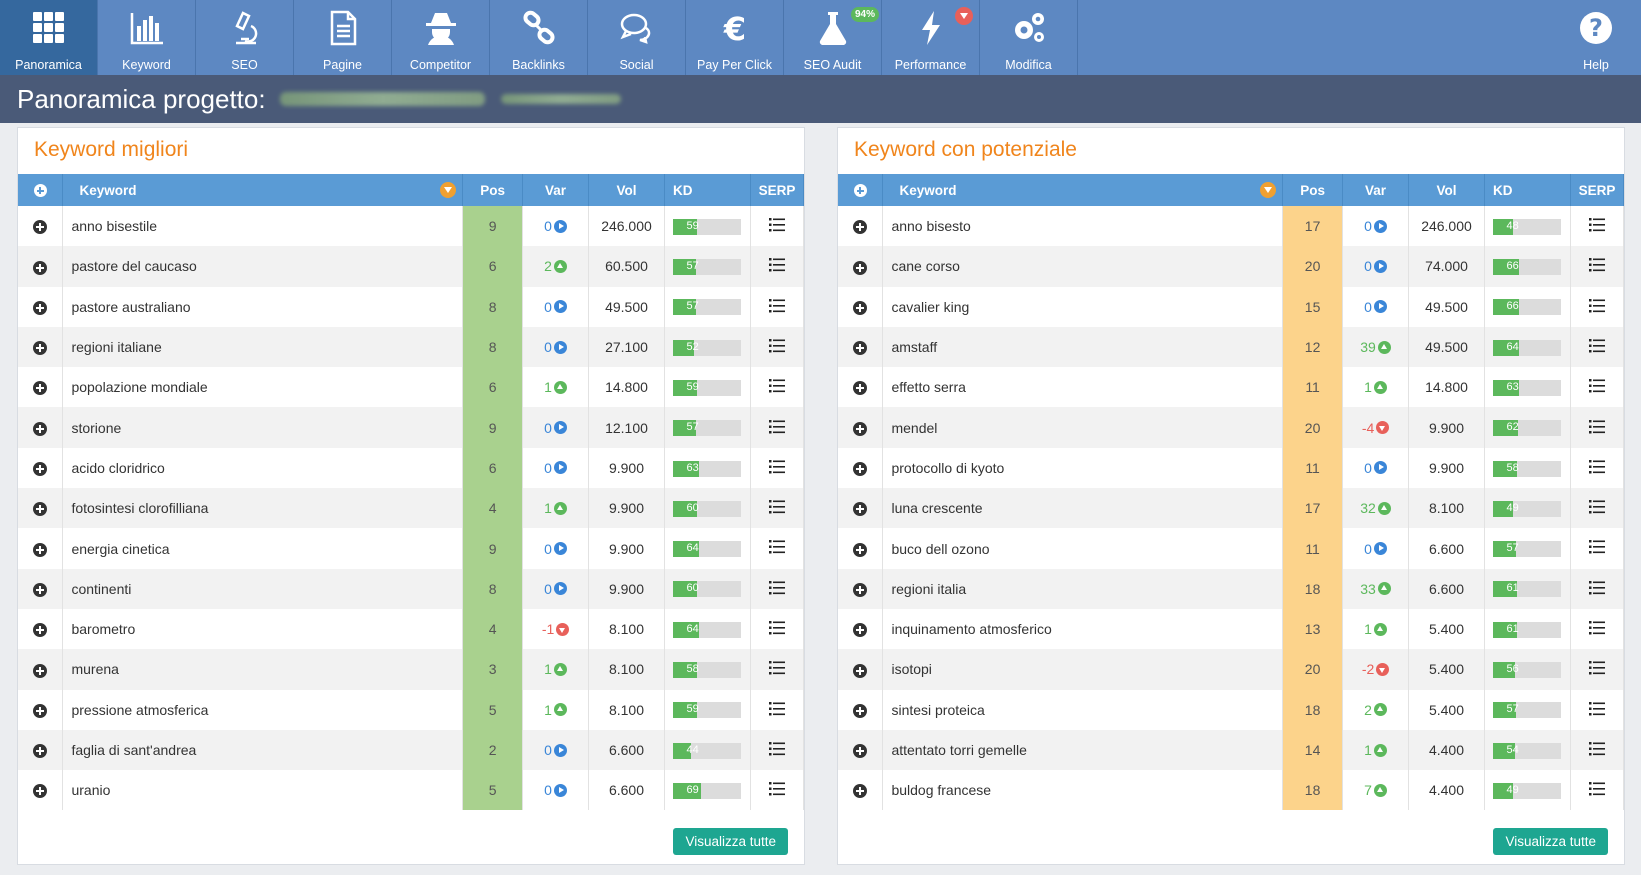 The height and width of the screenshot is (875, 1641). What do you see at coordinates (49, 37) in the screenshot?
I see `nav-panoramica: Panoramica` at bounding box center [49, 37].